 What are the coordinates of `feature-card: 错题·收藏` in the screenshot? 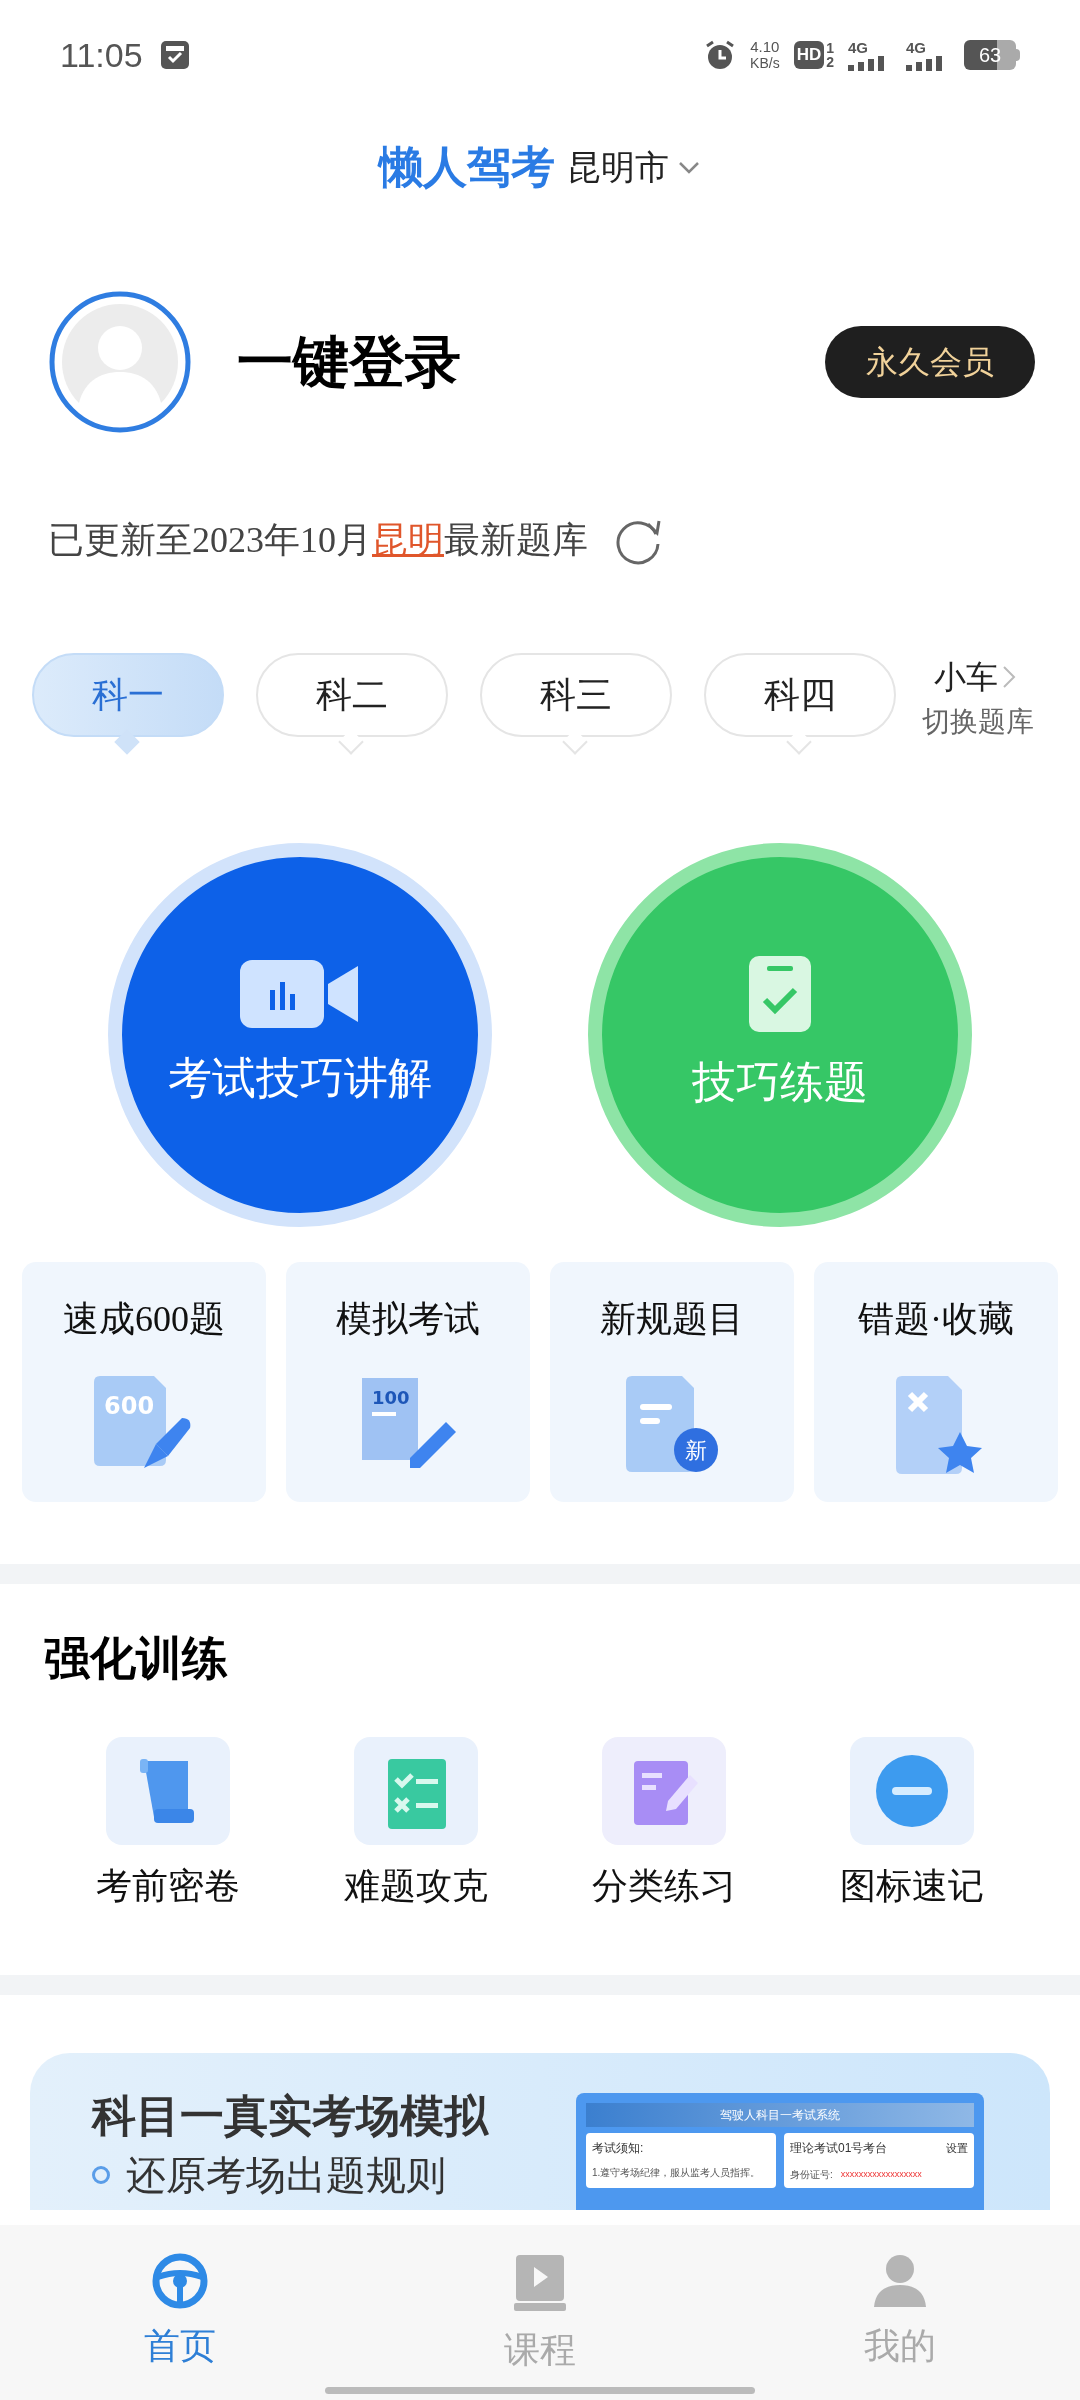 It's located at (936, 1382).